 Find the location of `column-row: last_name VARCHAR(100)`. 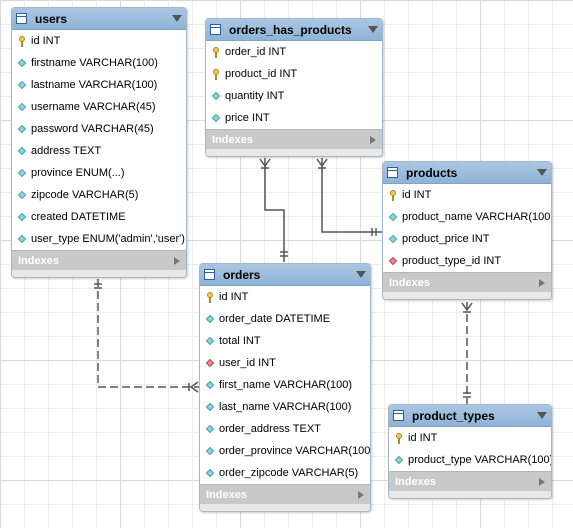

column-row: last_name VARCHAR(100) is located at coordinates (285, 407).